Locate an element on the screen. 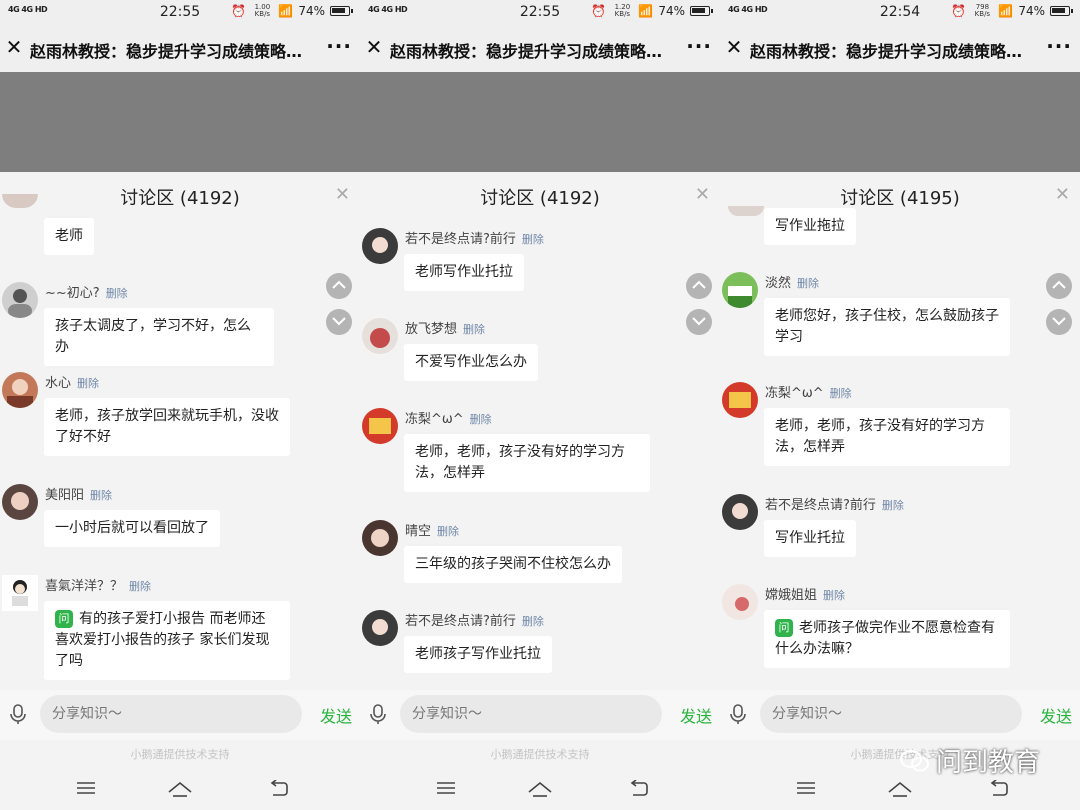 Image resolution: width=1080 pixels, height=810 pixels. user-name: 放飞梦想 删除 is located at coordinates (445, 329).